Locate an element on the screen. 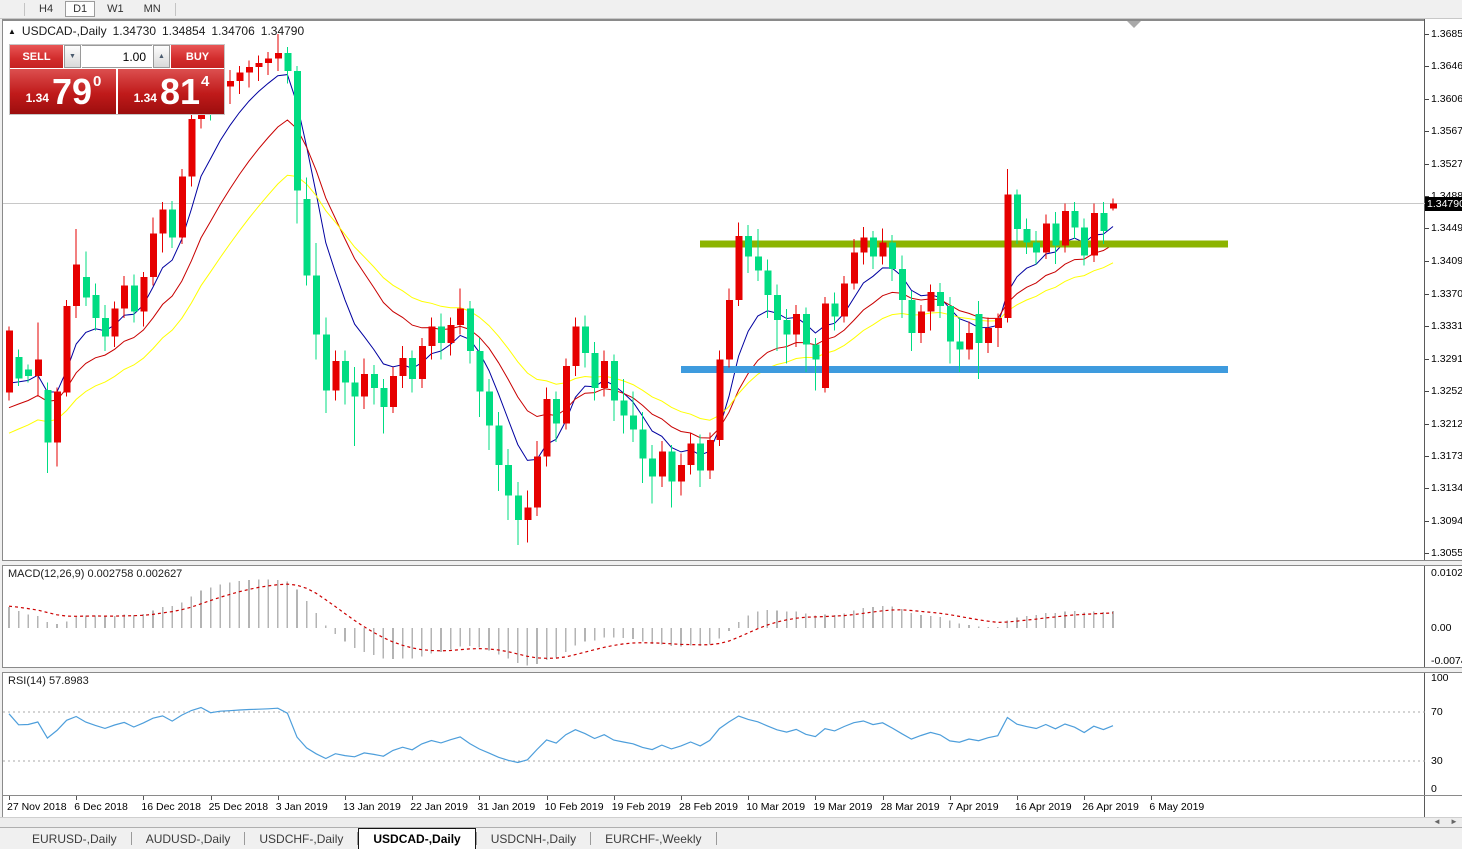 Image resolution: width=1462 pixels, height=849 pixels. macd-signal-line is located at coordinates (561, 621).